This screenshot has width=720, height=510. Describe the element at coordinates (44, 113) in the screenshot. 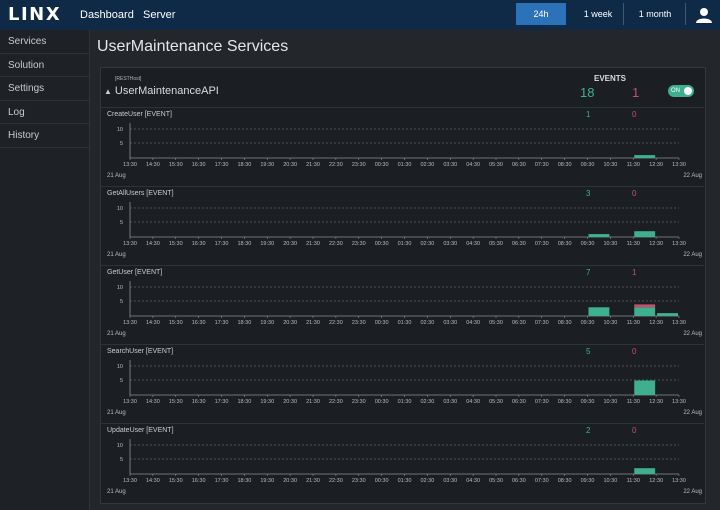

I see `sidebar-item-log: Log` at that location.